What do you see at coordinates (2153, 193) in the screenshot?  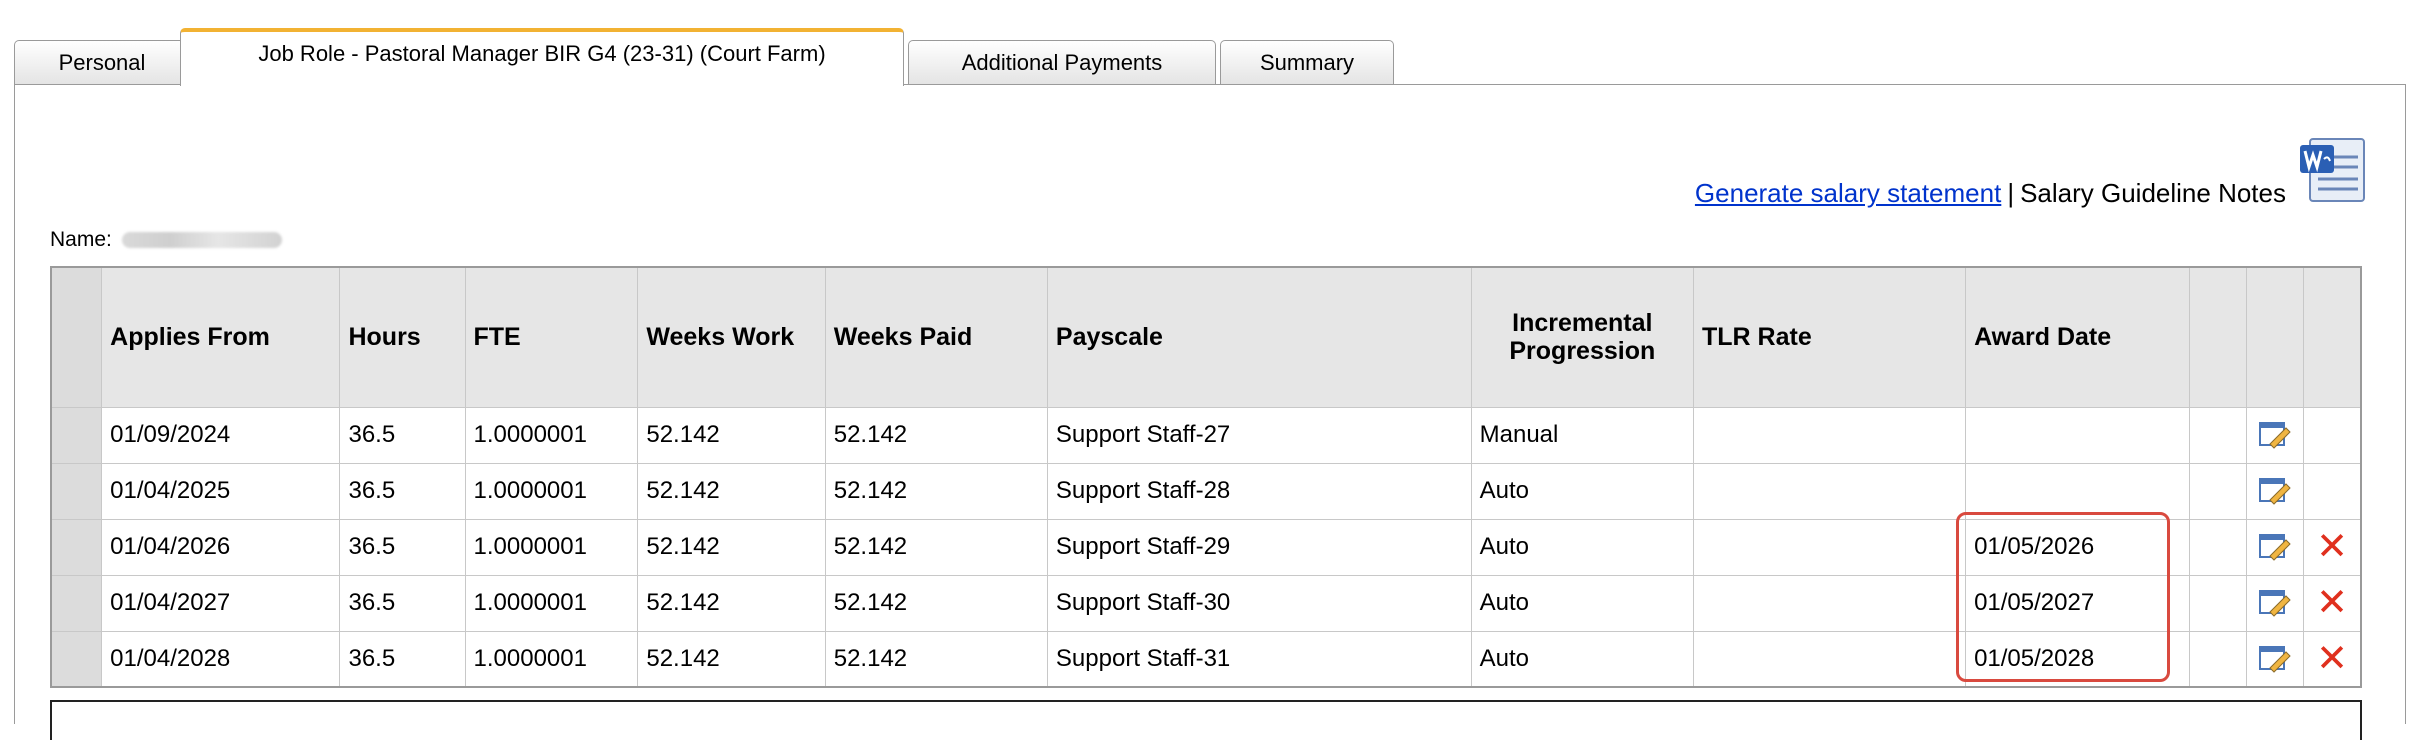 I see `salary-guideline-notes-label: Salary Guideline Notes` at bounding box center [2153, 193].